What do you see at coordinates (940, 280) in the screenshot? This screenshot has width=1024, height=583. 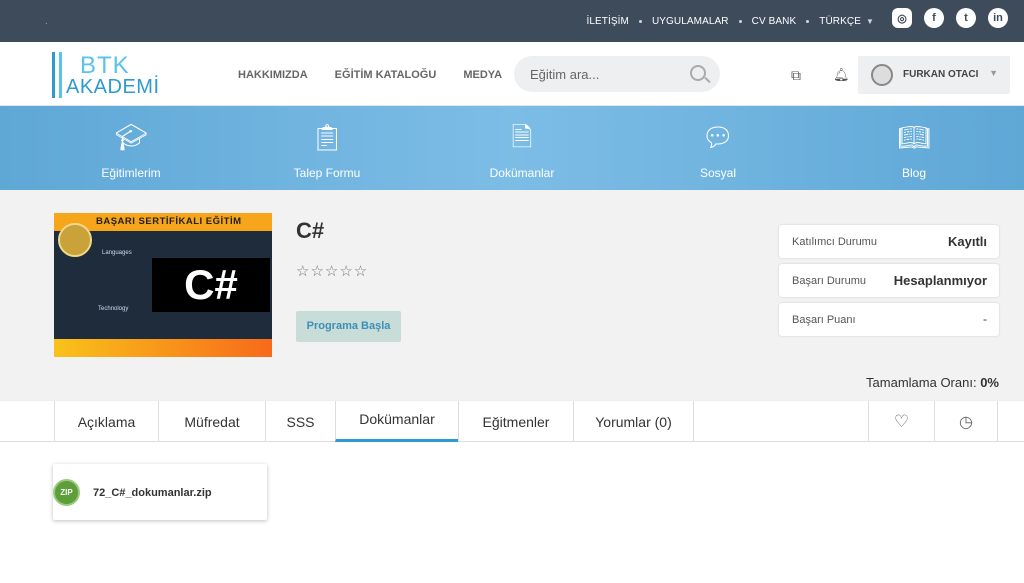 I see `stat-value: Hesaplanmıyor` at bounding box center [940, 280].